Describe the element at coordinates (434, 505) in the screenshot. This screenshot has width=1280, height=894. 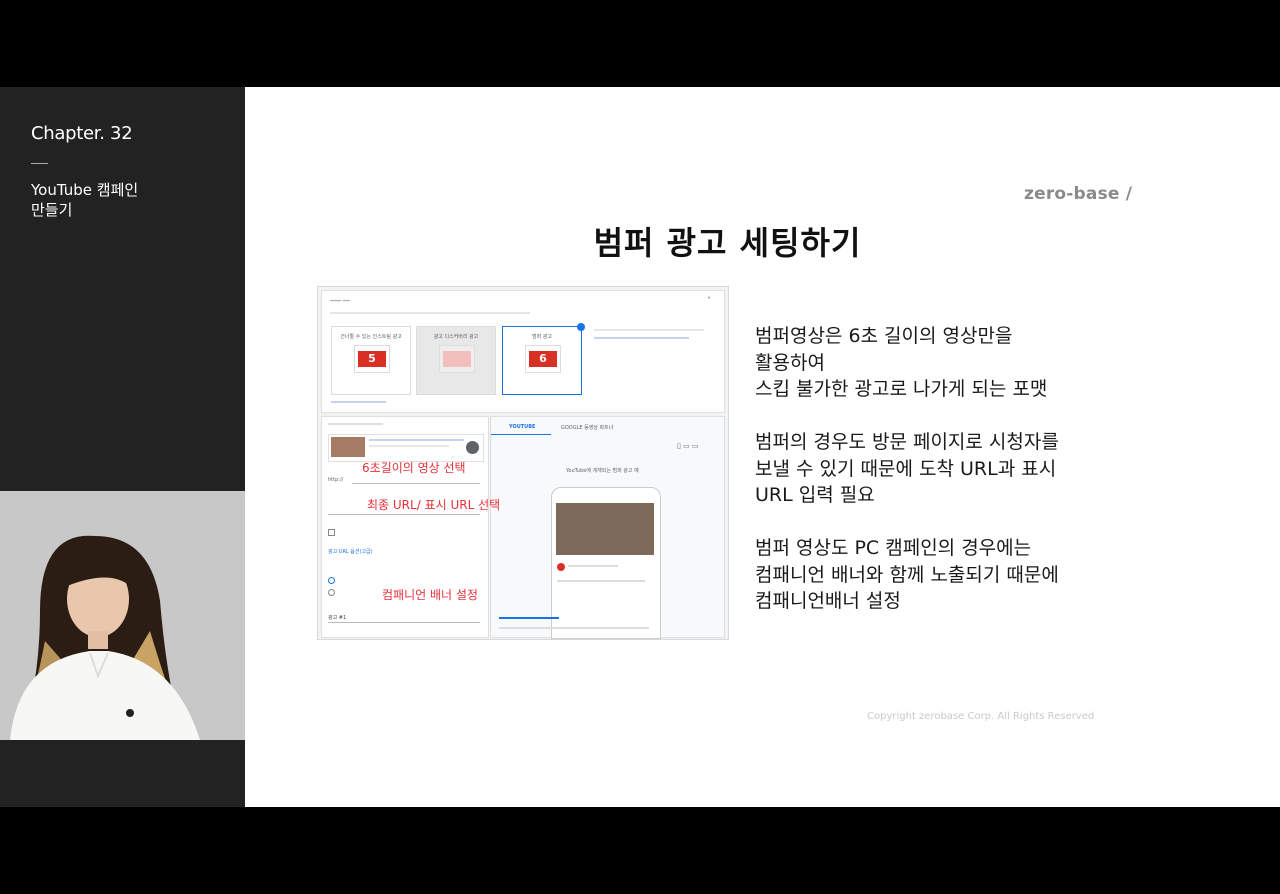
I see `annotation-select-url: 최종 URL/ 표시 URL 선택` at that location.